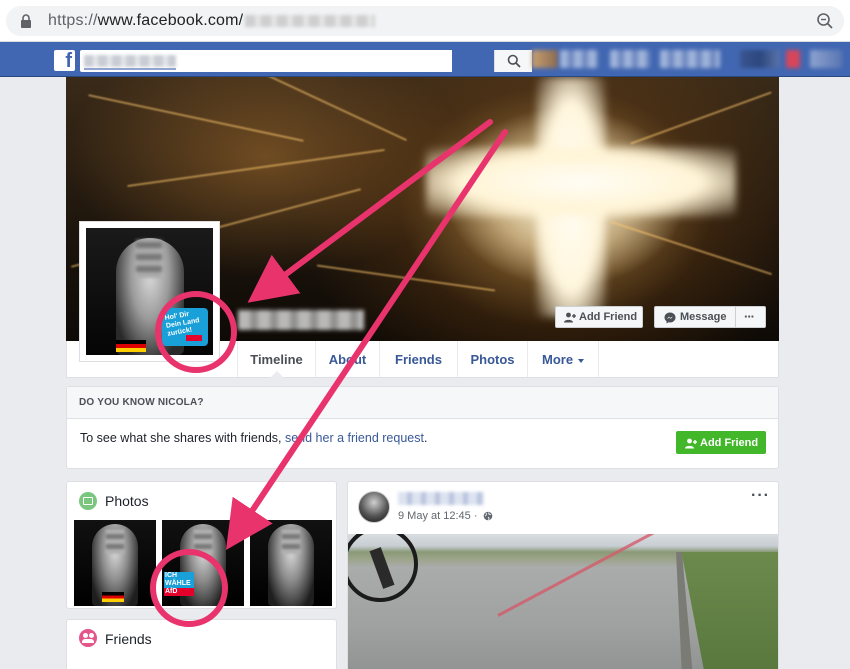  What do you see at coordinates (690, 59) in the screenshot?
I see `nav-find-friends-redacted` at bounding box center [690, 59].